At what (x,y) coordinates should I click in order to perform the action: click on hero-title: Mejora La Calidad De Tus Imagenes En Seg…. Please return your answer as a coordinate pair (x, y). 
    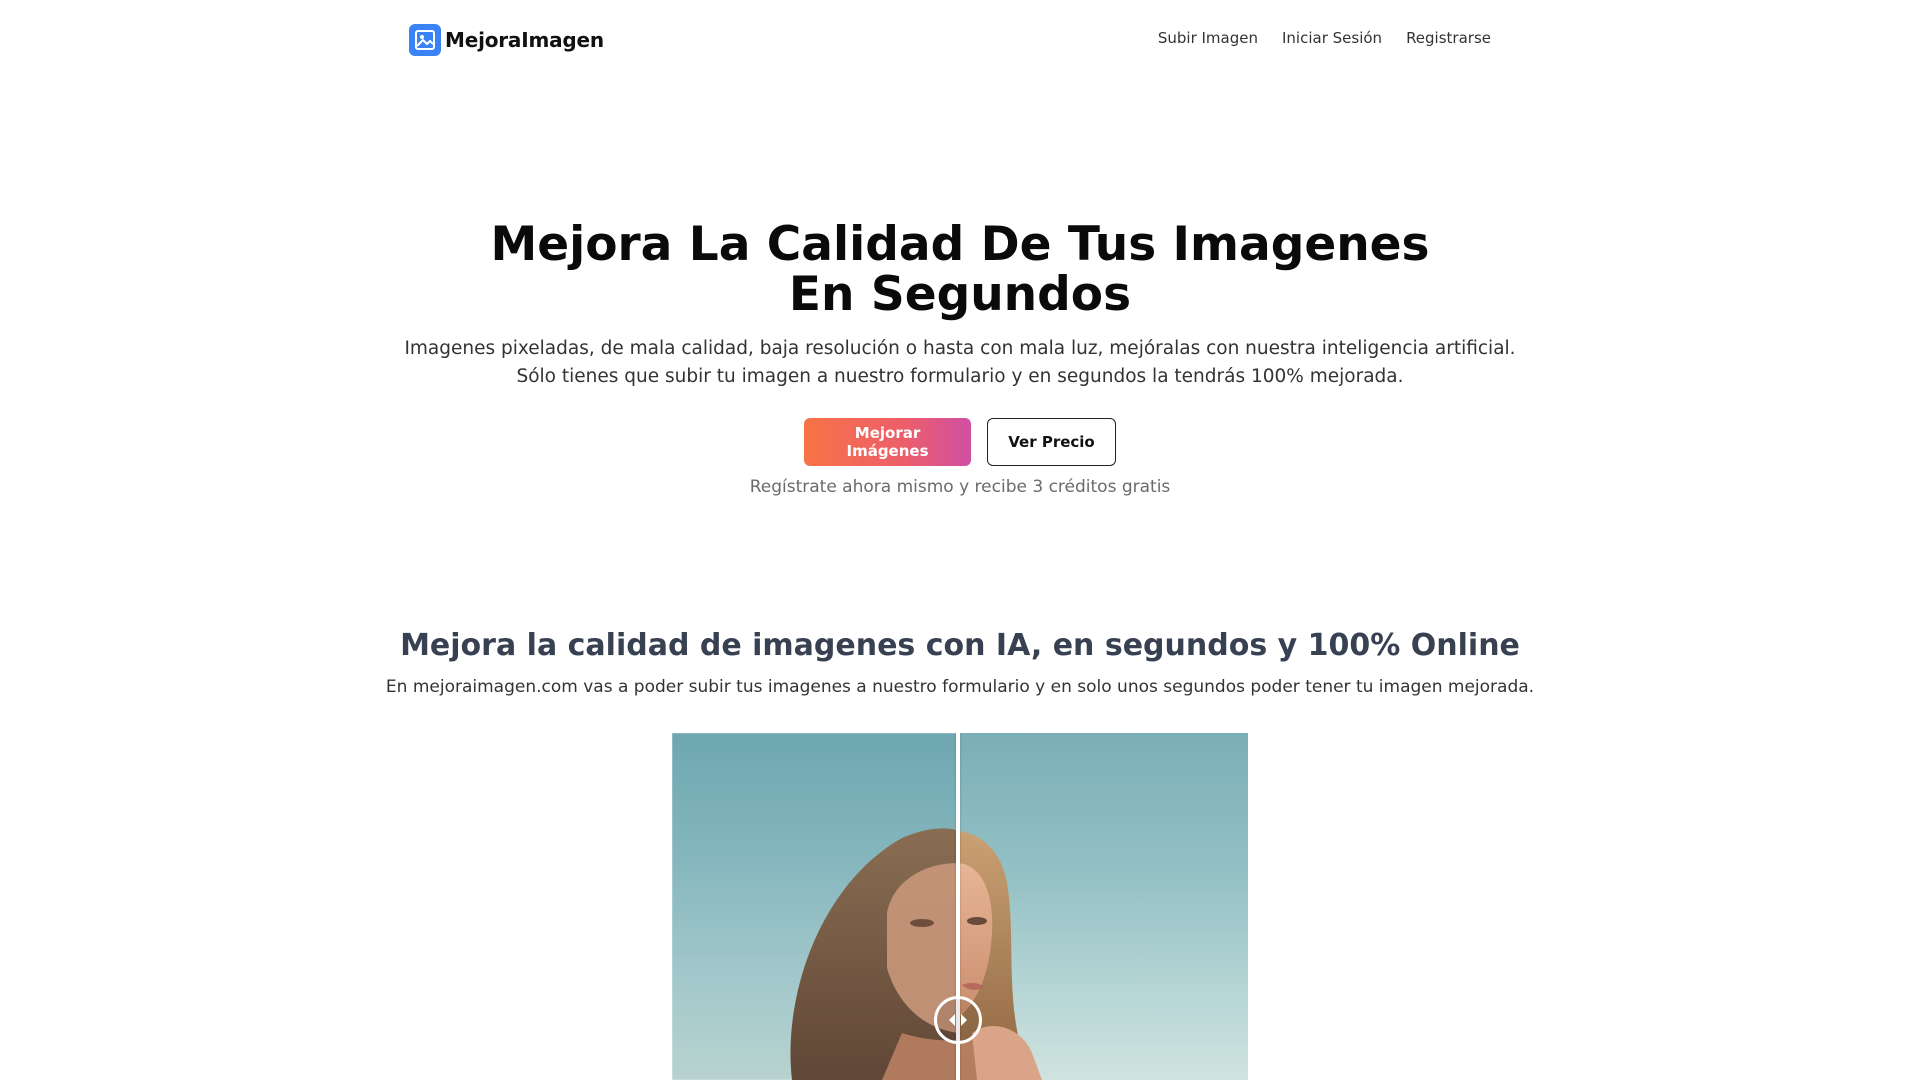
    Looking at the image, I should click on (960, 270).